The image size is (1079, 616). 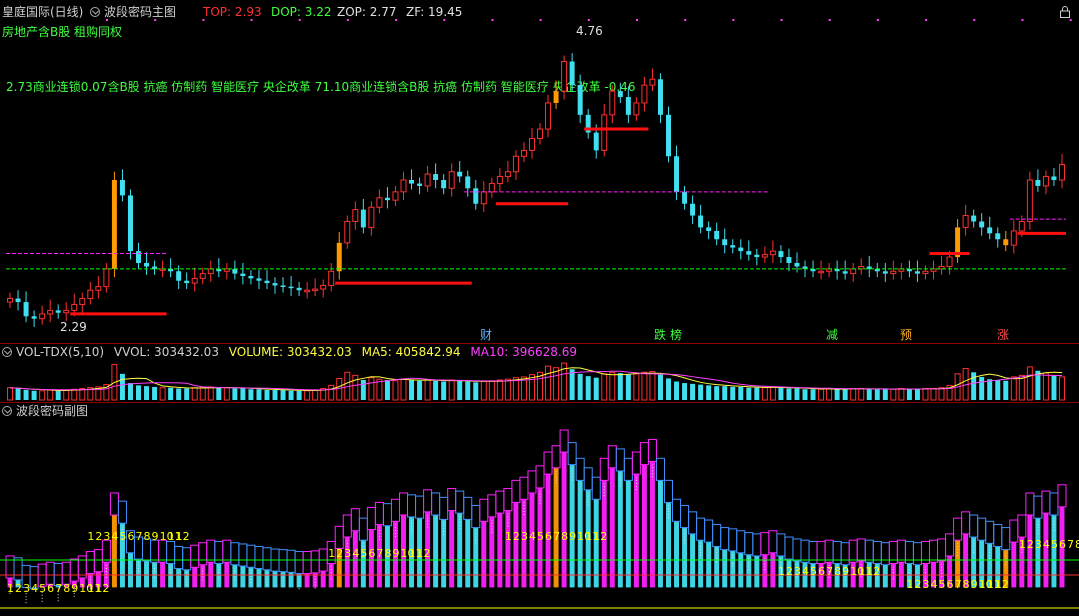 I want to click on counter-label: 8, so click(x=966, y=584).